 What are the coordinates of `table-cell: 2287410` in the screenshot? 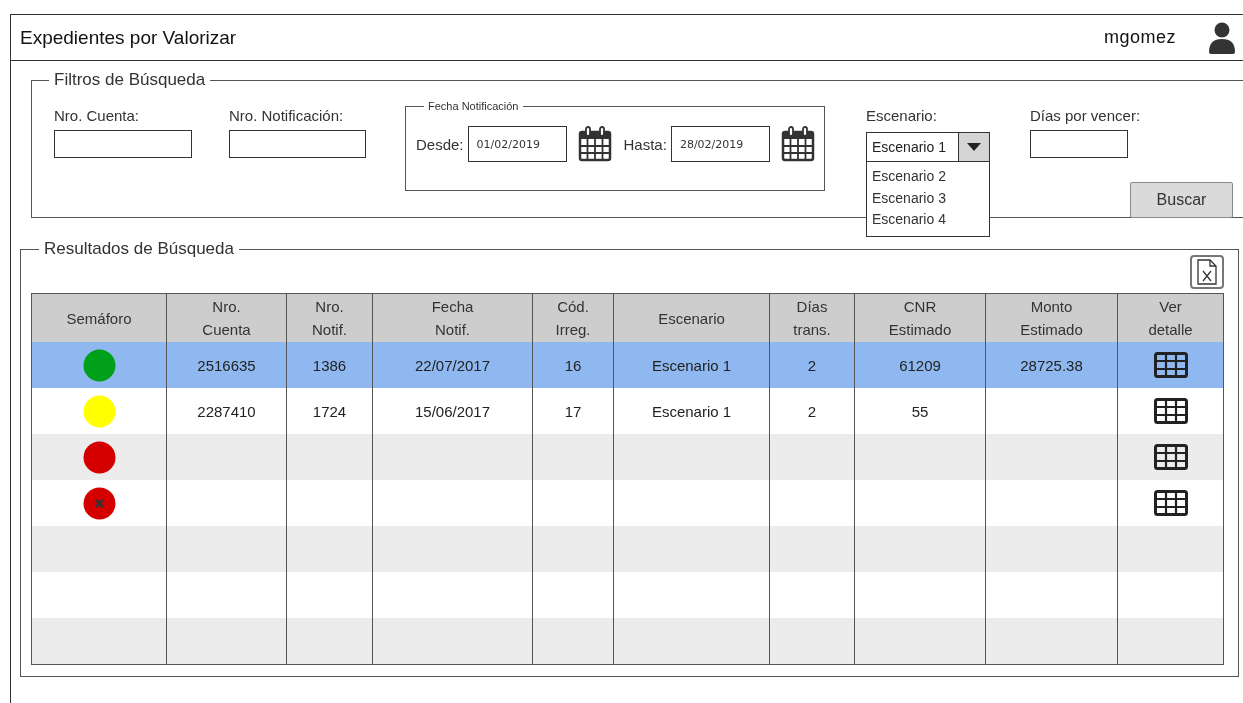 It's located at (226, 411).